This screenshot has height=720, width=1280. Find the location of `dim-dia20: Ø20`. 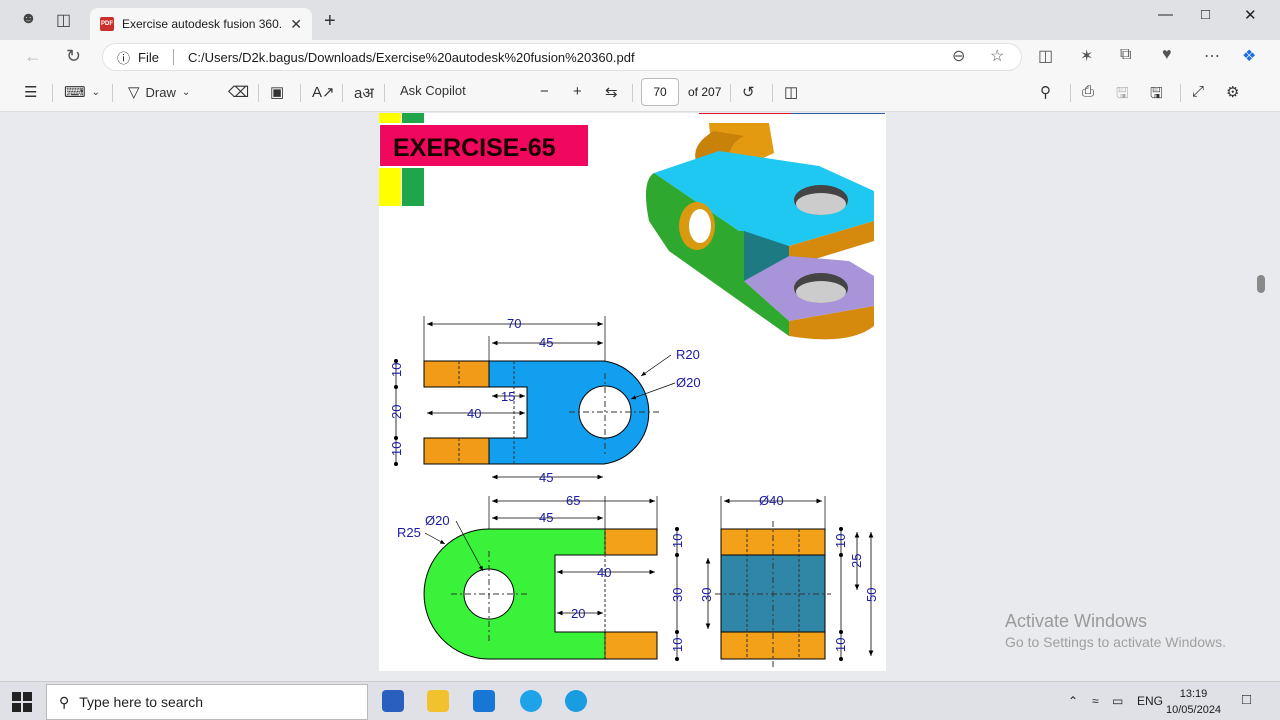

dim-dia20: Ø20 is located at coordinates (688, 382).